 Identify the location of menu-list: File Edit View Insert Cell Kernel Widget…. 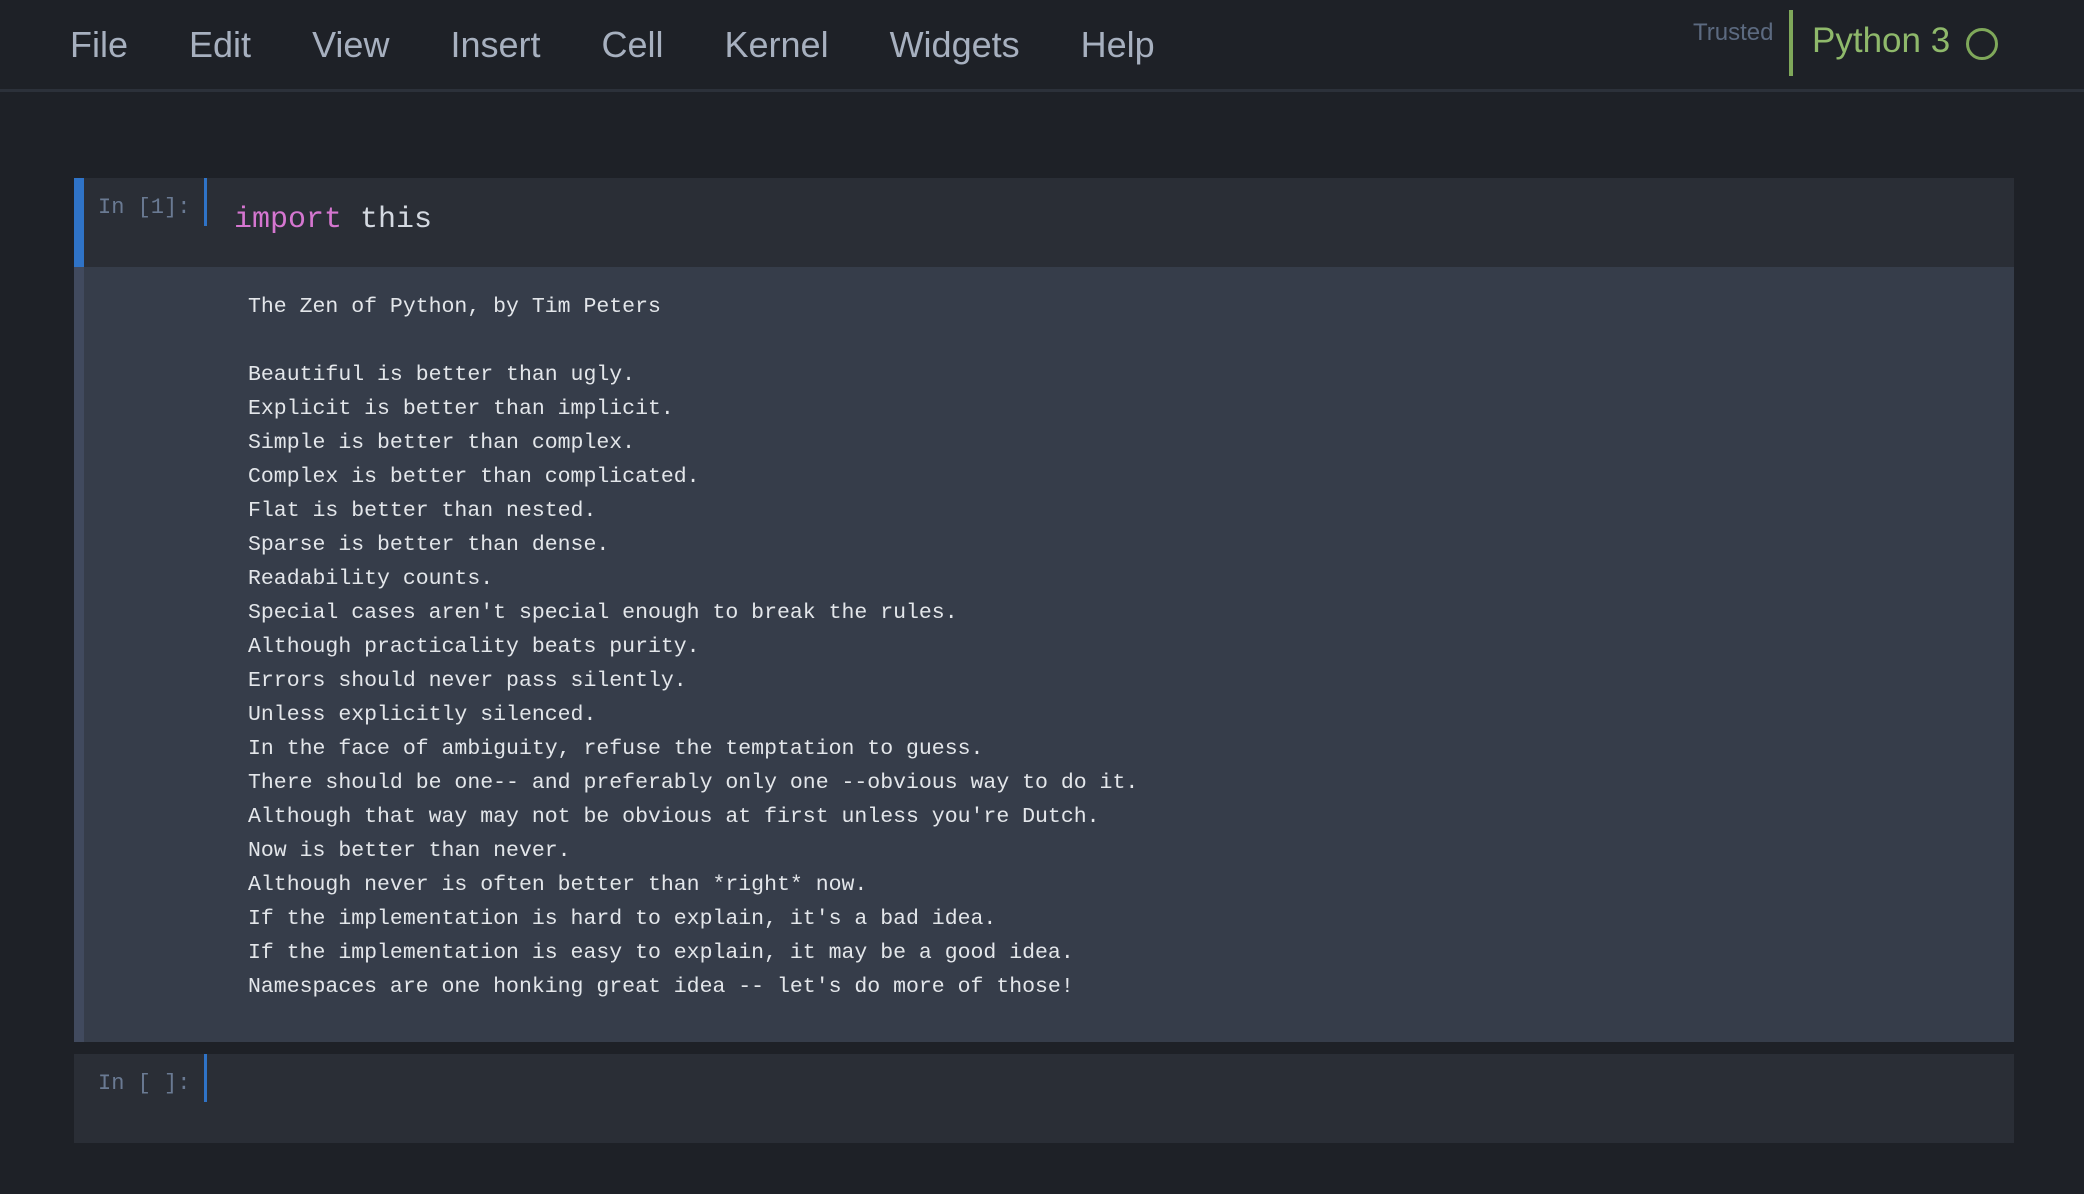
(643, 44).